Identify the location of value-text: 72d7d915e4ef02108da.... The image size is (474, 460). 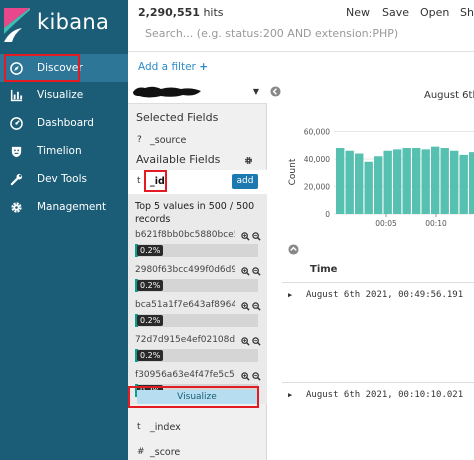
(185, 340).